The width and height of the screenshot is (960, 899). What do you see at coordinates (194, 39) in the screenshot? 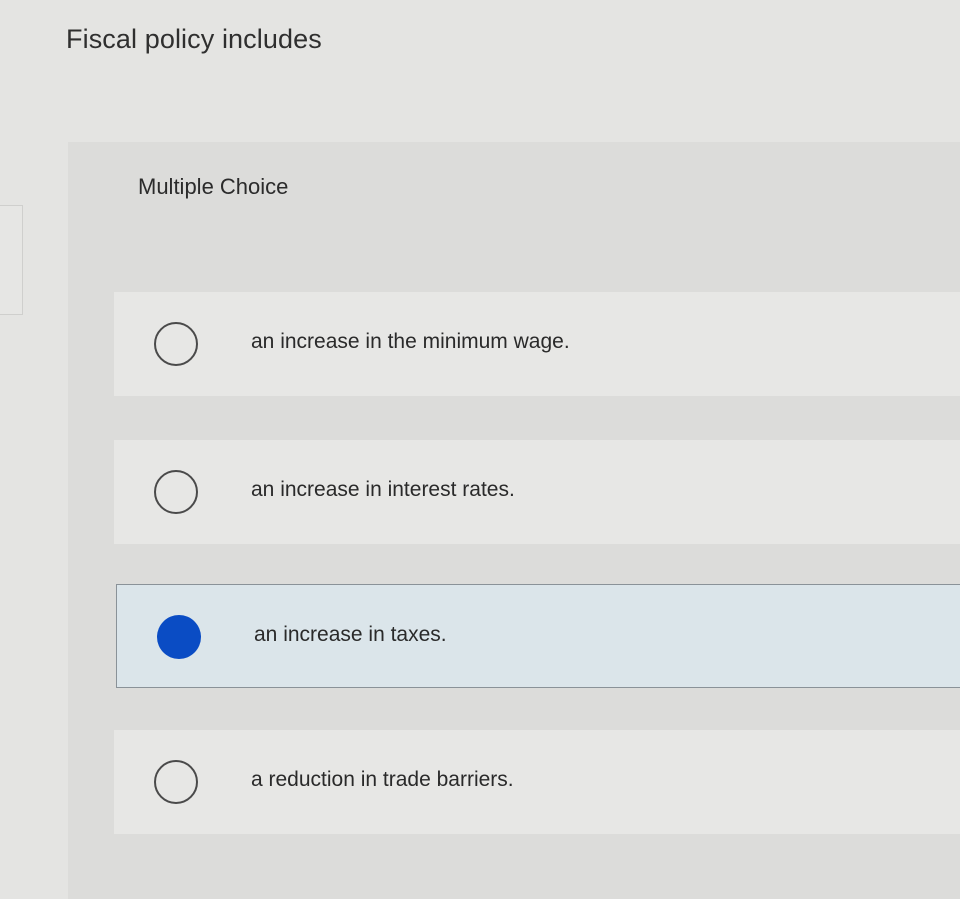
I see `question-text: Fiscal policy includes` at bounding box center [194, 39].